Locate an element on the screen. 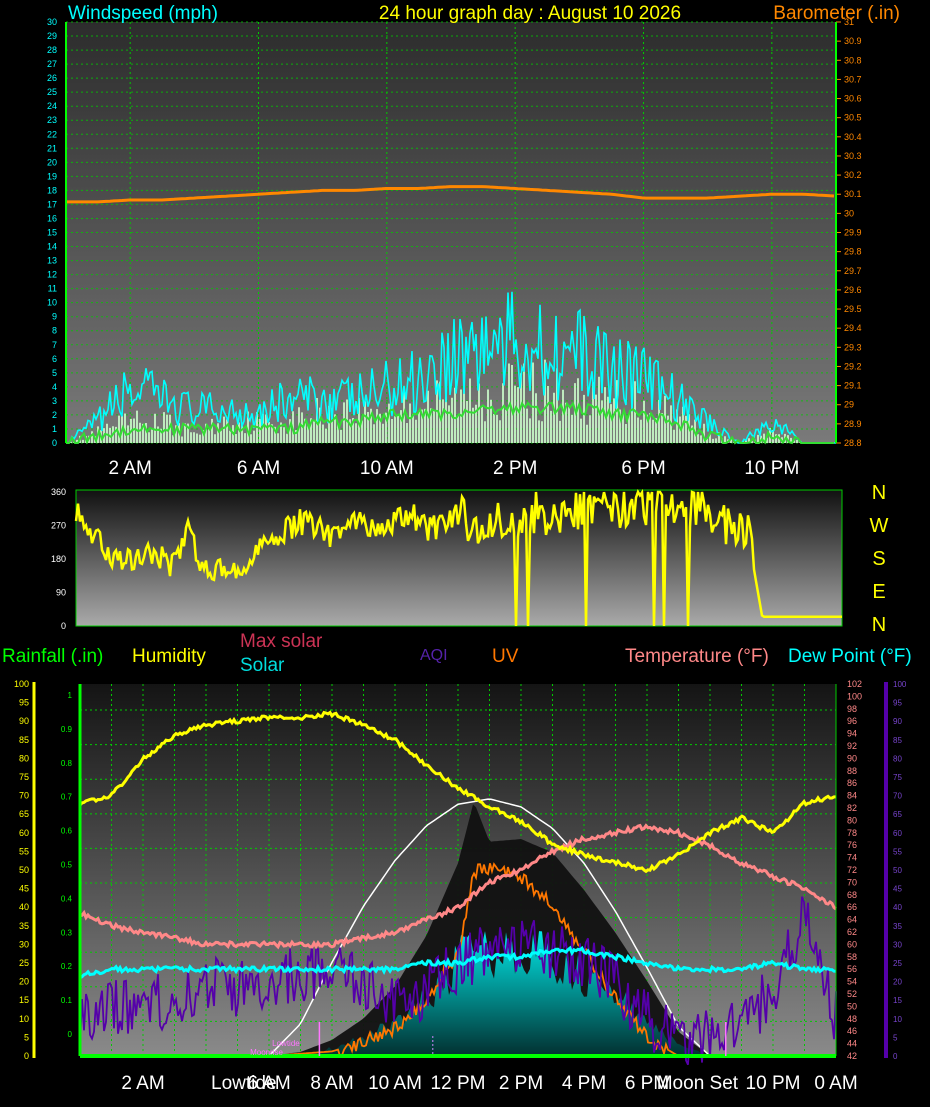 Image resolution: width=930 pixels, height=1107 pixels. humidity-tick-label: 80 is located at coordinates (24, 758).